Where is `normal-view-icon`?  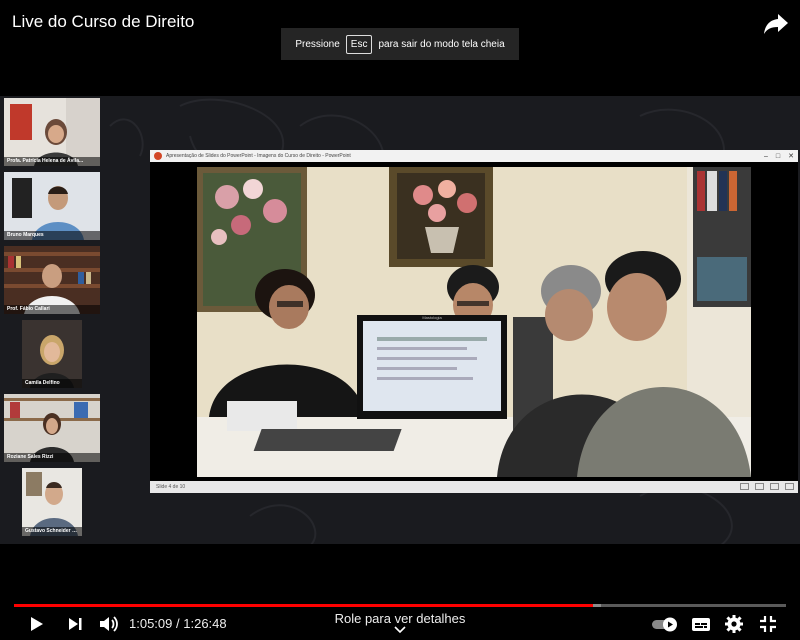
normal-view-icon is located at coordinates (744, 486).